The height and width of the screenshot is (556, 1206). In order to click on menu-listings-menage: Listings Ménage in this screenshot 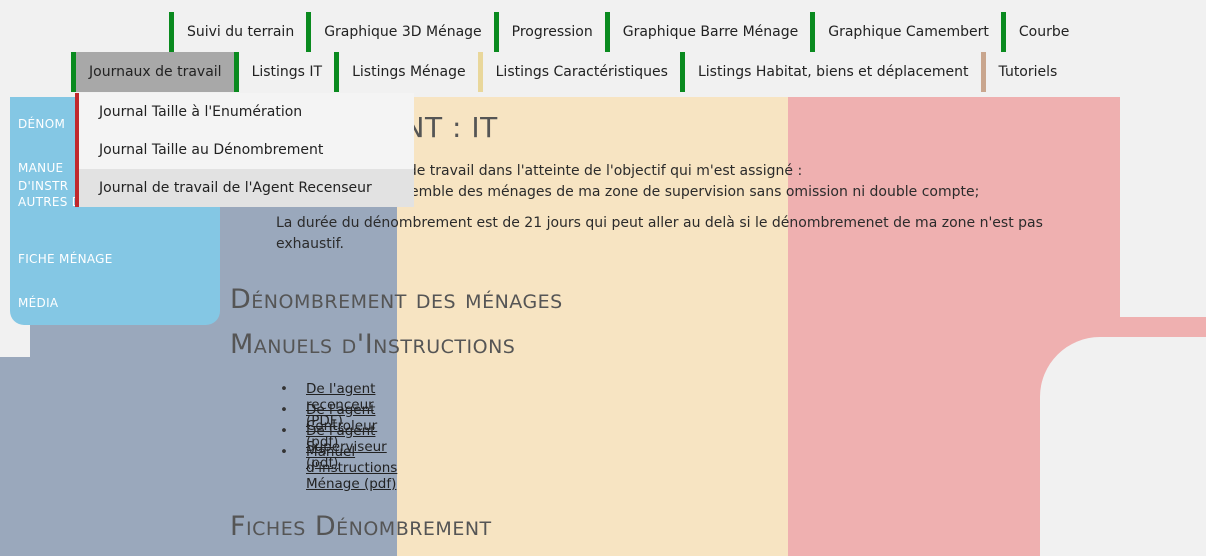, I will do `click(406, 72)`.